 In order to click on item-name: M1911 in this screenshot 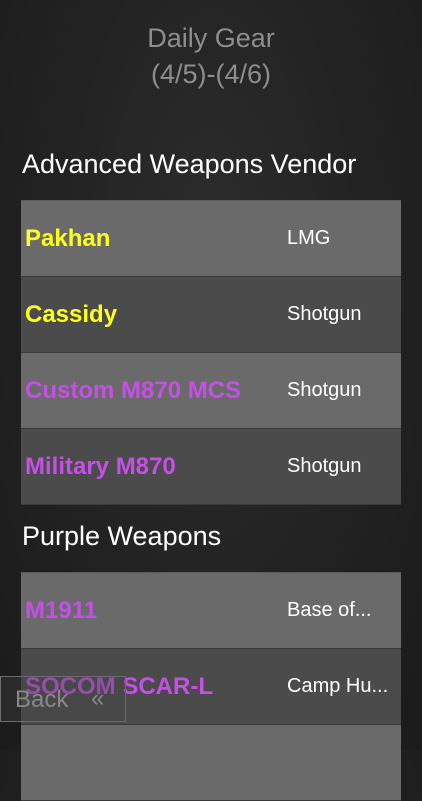, I will do `click(61, 610)`.